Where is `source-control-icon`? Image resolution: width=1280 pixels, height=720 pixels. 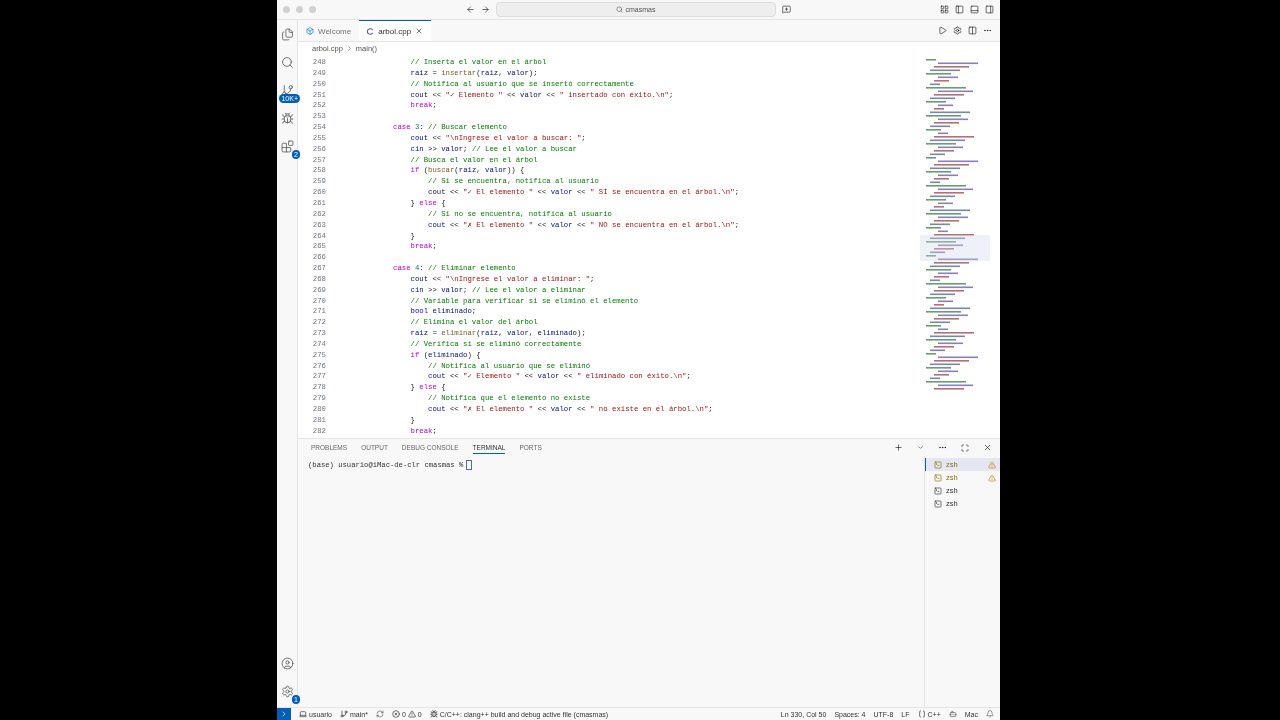
source-control-icon is located at coordinates (287, 90).